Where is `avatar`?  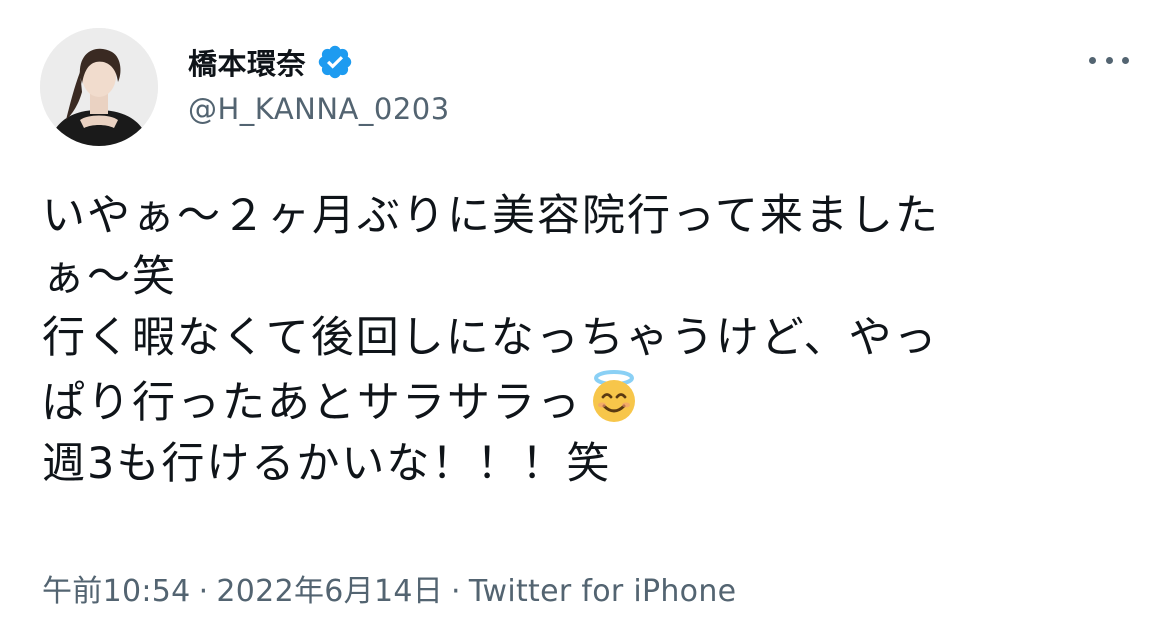 avatar is located at coordinates (99, 87).